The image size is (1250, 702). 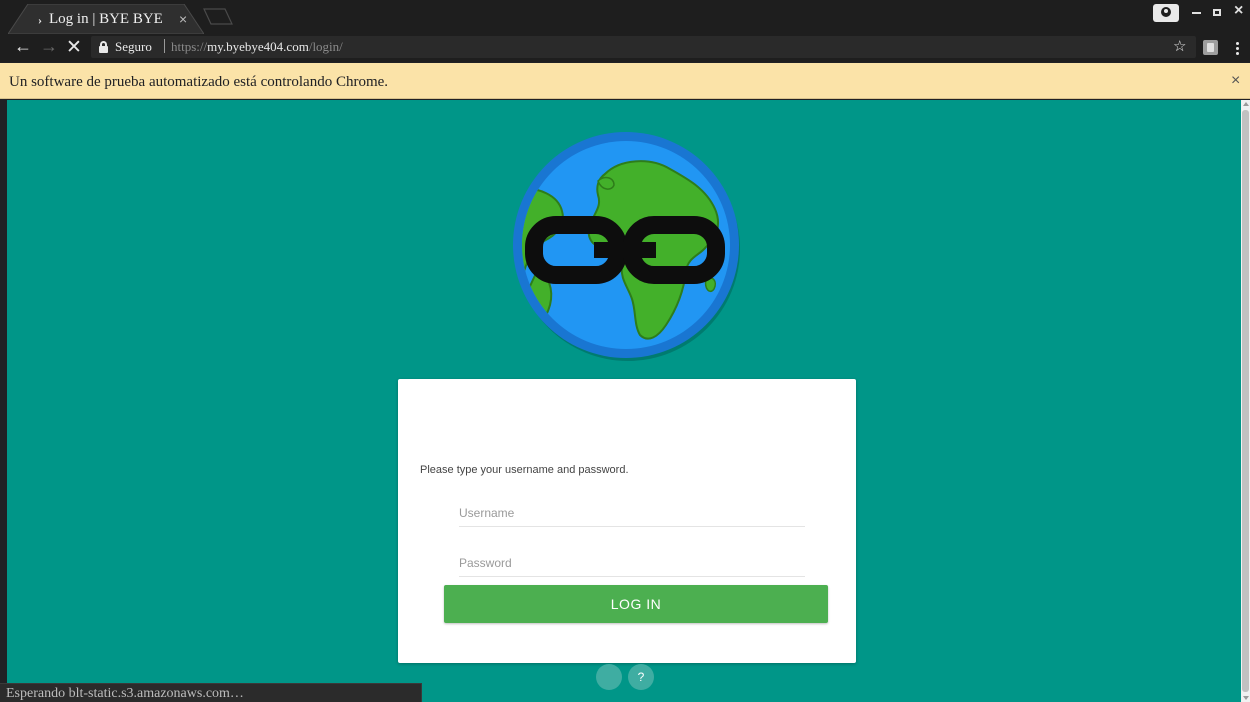 What do you see at coordinates (183, 19) in the screenshot?
I see `tab-close-icon: ×` at bounding box center [183, 19].